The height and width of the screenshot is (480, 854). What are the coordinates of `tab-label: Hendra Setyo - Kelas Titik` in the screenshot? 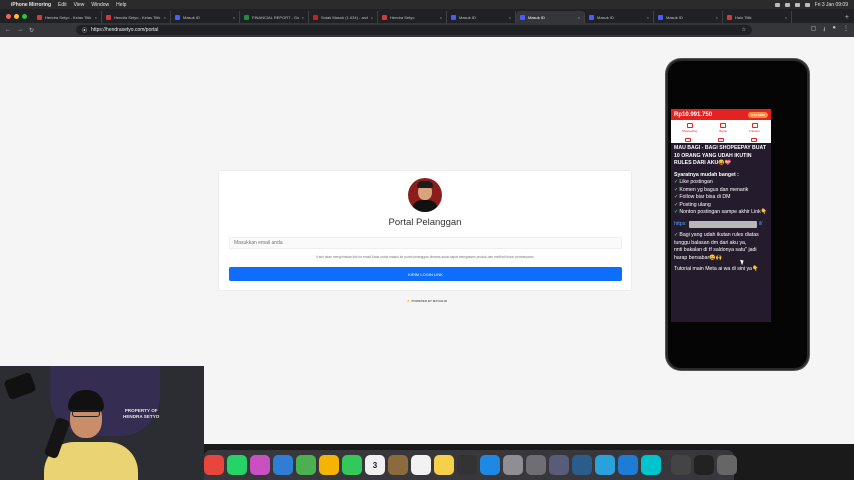 It's located at (68, 17).